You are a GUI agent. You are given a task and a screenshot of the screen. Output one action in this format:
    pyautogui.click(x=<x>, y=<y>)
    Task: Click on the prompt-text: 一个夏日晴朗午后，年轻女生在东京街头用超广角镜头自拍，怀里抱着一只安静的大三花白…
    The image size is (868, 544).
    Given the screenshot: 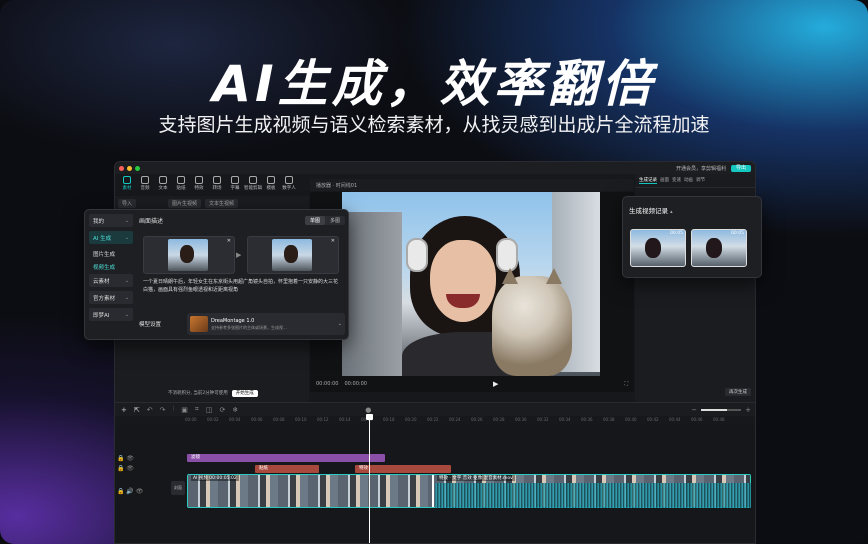 What is the action you would take?
    pyautogui.click(x=242, y=286)
    